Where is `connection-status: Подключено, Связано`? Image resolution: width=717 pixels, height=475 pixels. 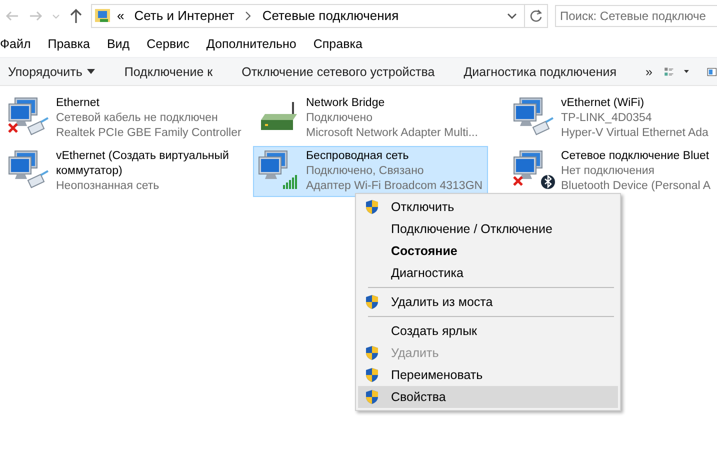
connection-status: Подключено, Связано is located at coordinates (365, 171).